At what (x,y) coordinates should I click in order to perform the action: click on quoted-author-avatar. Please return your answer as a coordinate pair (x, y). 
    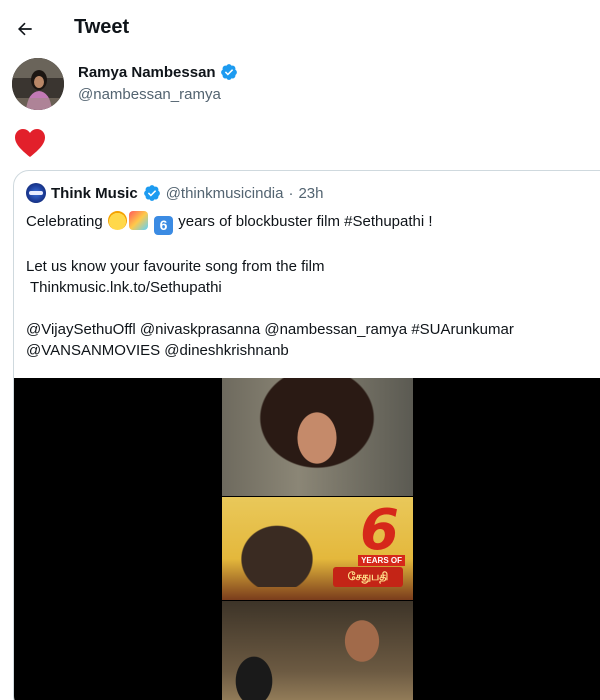
    Looking at the image, I should click on (36, 193).